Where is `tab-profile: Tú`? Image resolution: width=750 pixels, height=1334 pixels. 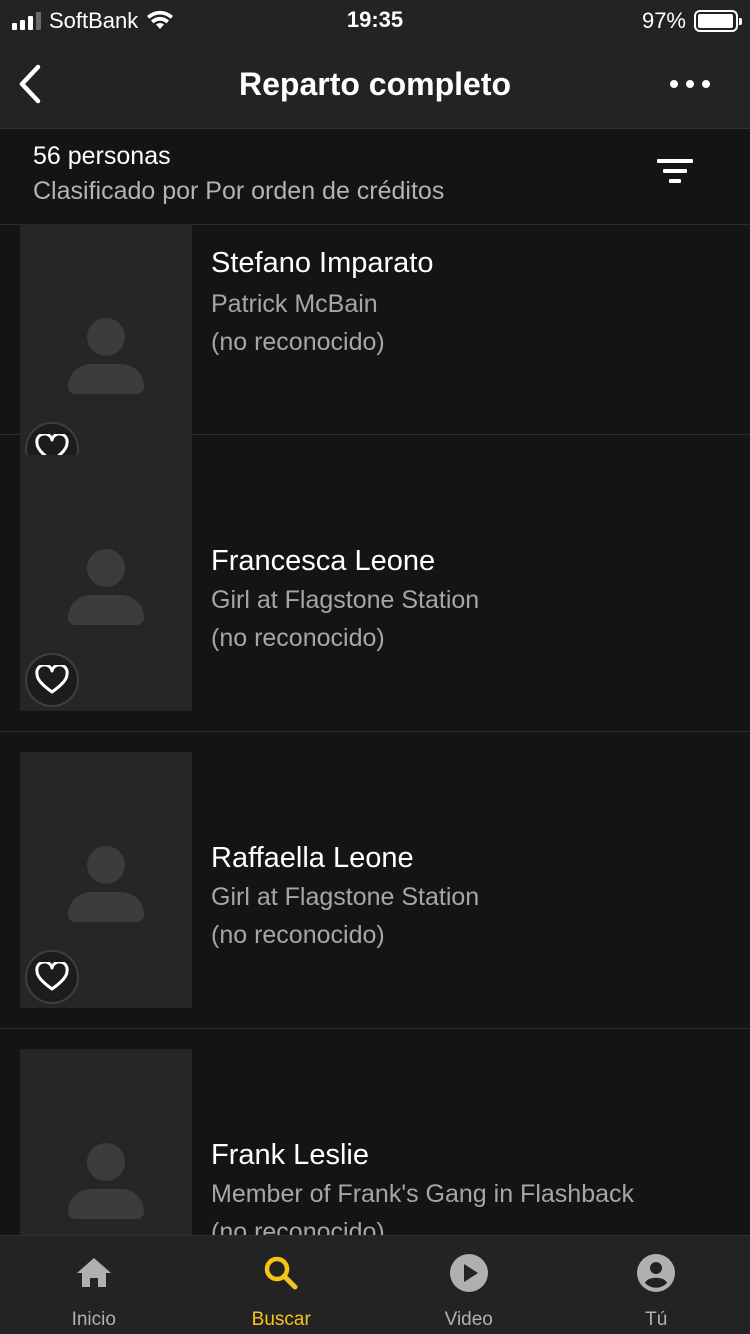 tab-profile: Tú is located at coordinates (656, 1285).